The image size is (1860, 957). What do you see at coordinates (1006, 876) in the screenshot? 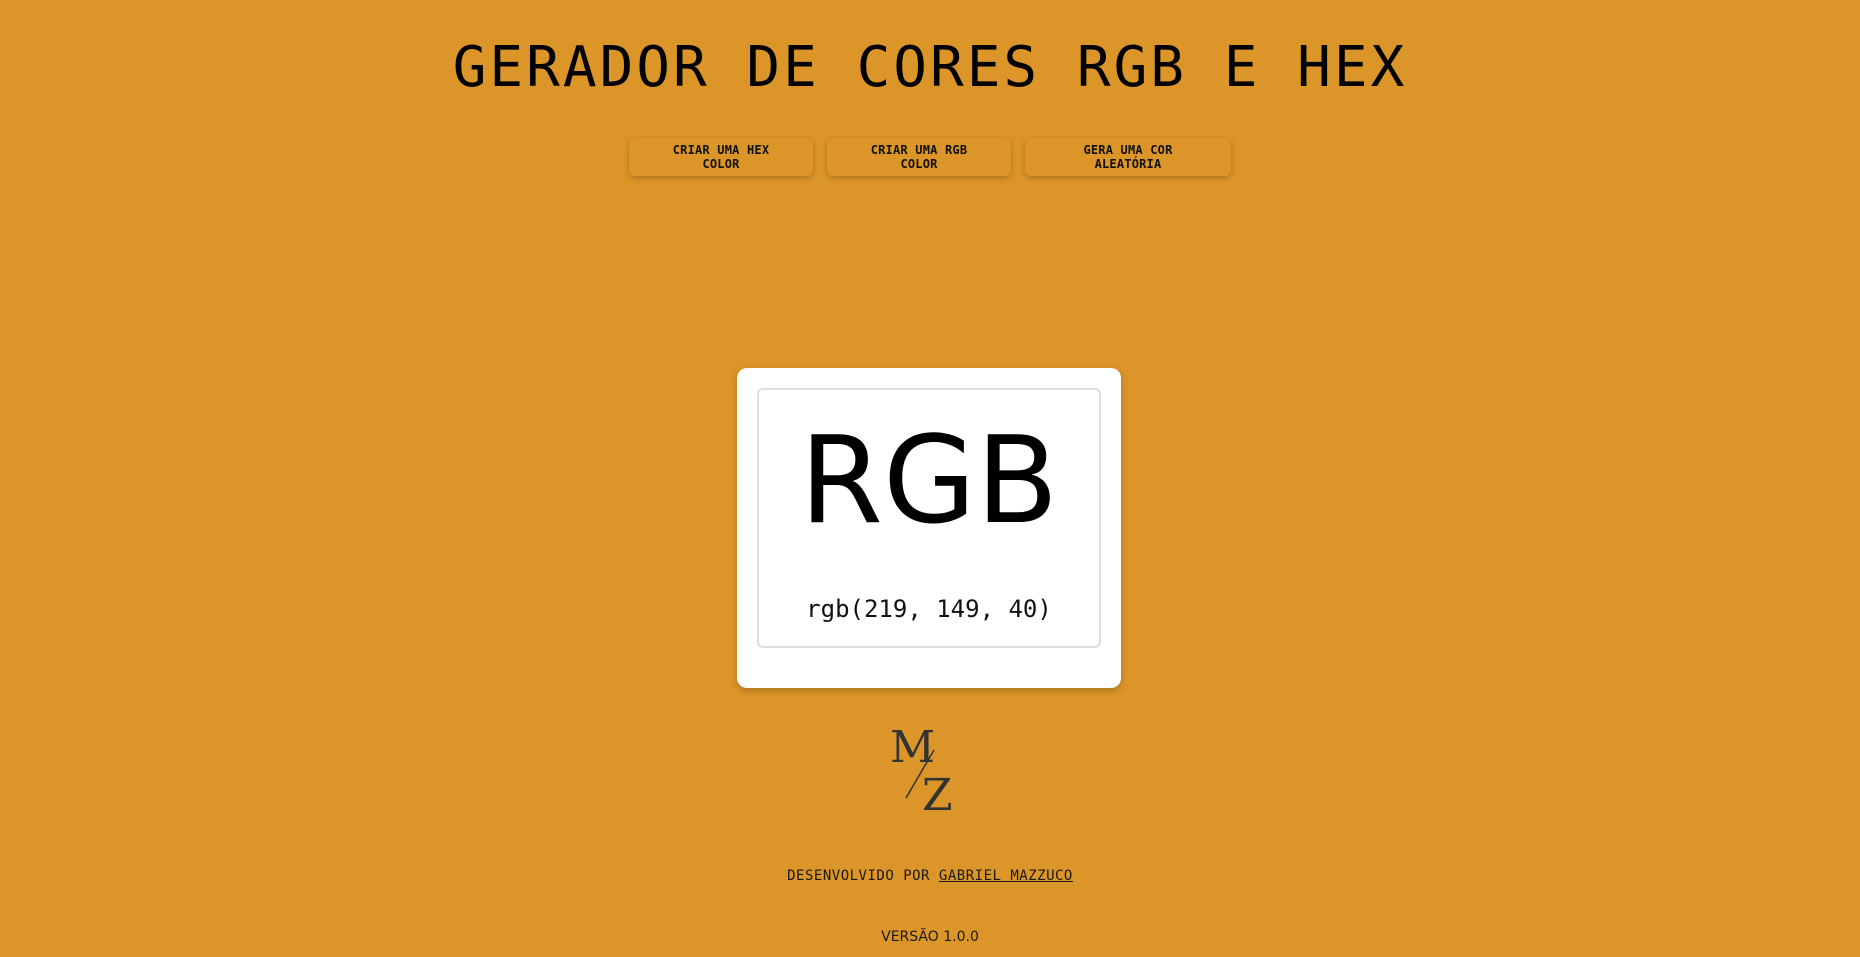
I see `author-link: GABRIEL MAZZUCO` at bounding box center [1006, 876].